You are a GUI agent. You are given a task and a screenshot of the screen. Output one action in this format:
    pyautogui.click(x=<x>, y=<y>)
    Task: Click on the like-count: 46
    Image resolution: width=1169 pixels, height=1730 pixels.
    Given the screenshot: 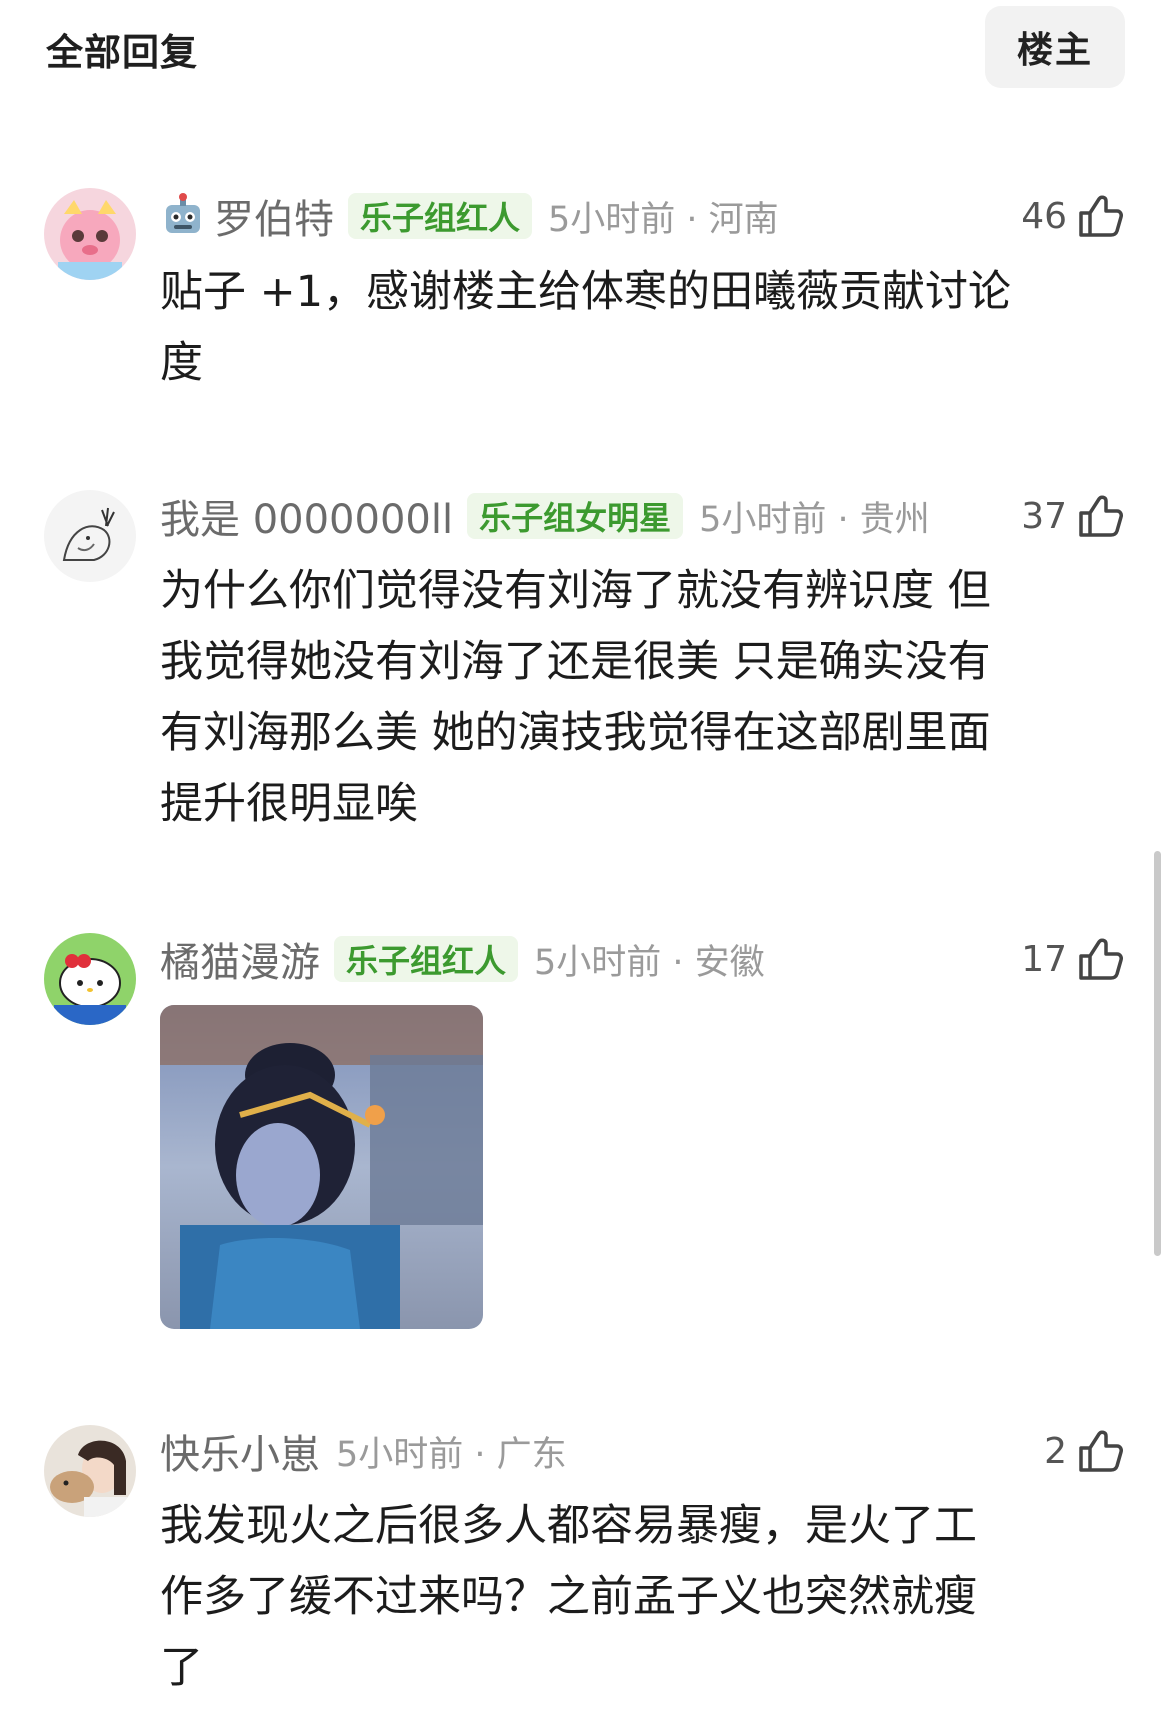 What is the action you would take?
    pyautogui.click(x=1044, y=216)
    